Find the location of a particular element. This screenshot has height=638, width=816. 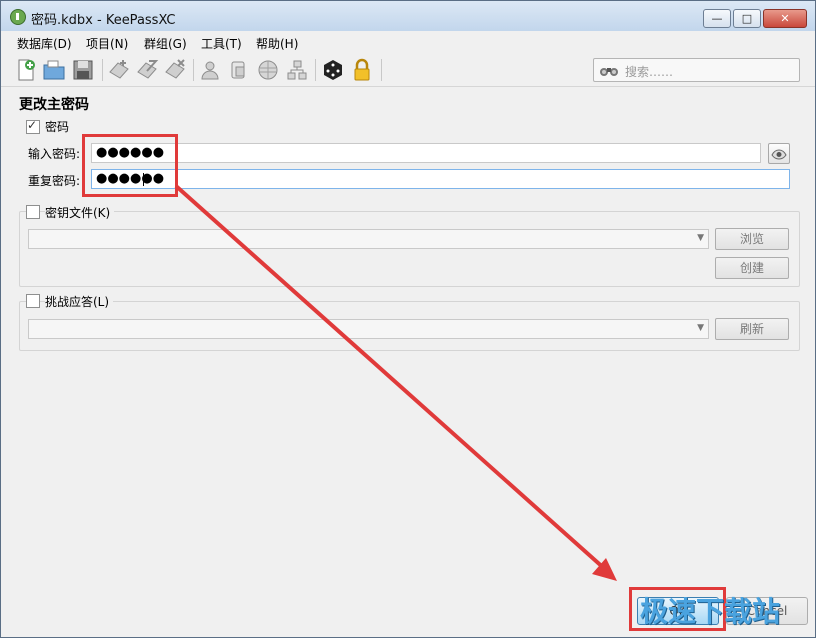

menu-tools: 工具(T) is located at coordinates (221, 43).